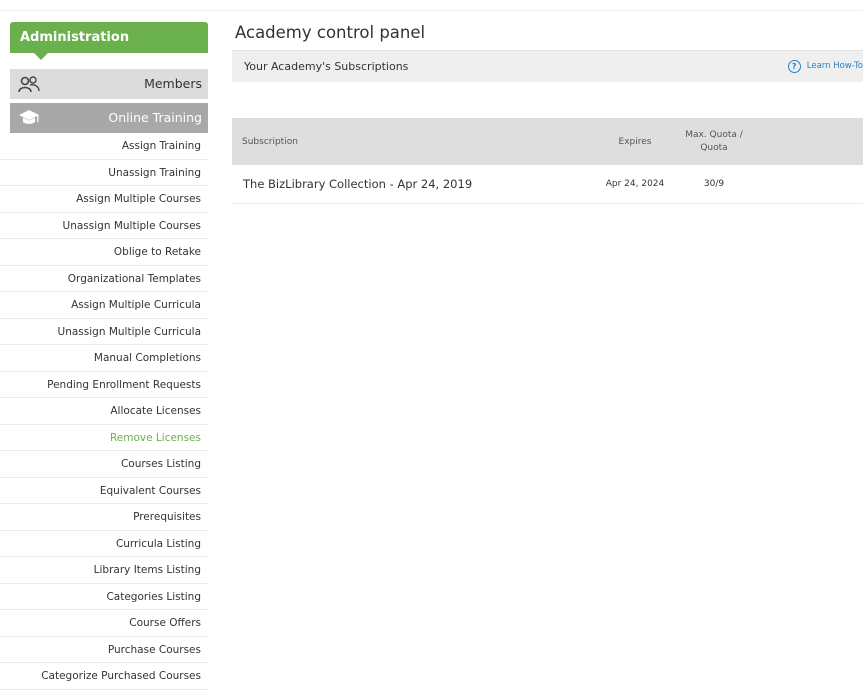 The height and width of the screenshot is (690, 863). I want to click on sidebar-item-unassign-multiple-courses: Unassign Multiple Courses, so click(104, 226).